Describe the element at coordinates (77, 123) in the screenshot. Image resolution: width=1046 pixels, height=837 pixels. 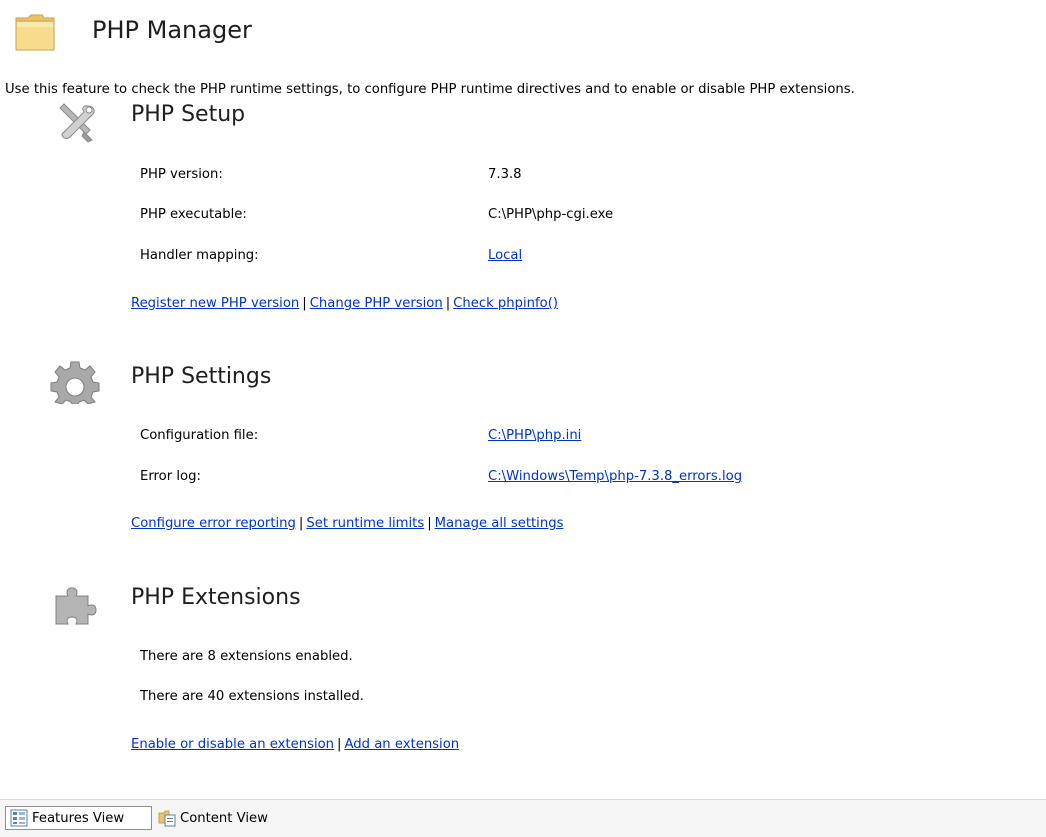
I see `tools-icon` at that location.